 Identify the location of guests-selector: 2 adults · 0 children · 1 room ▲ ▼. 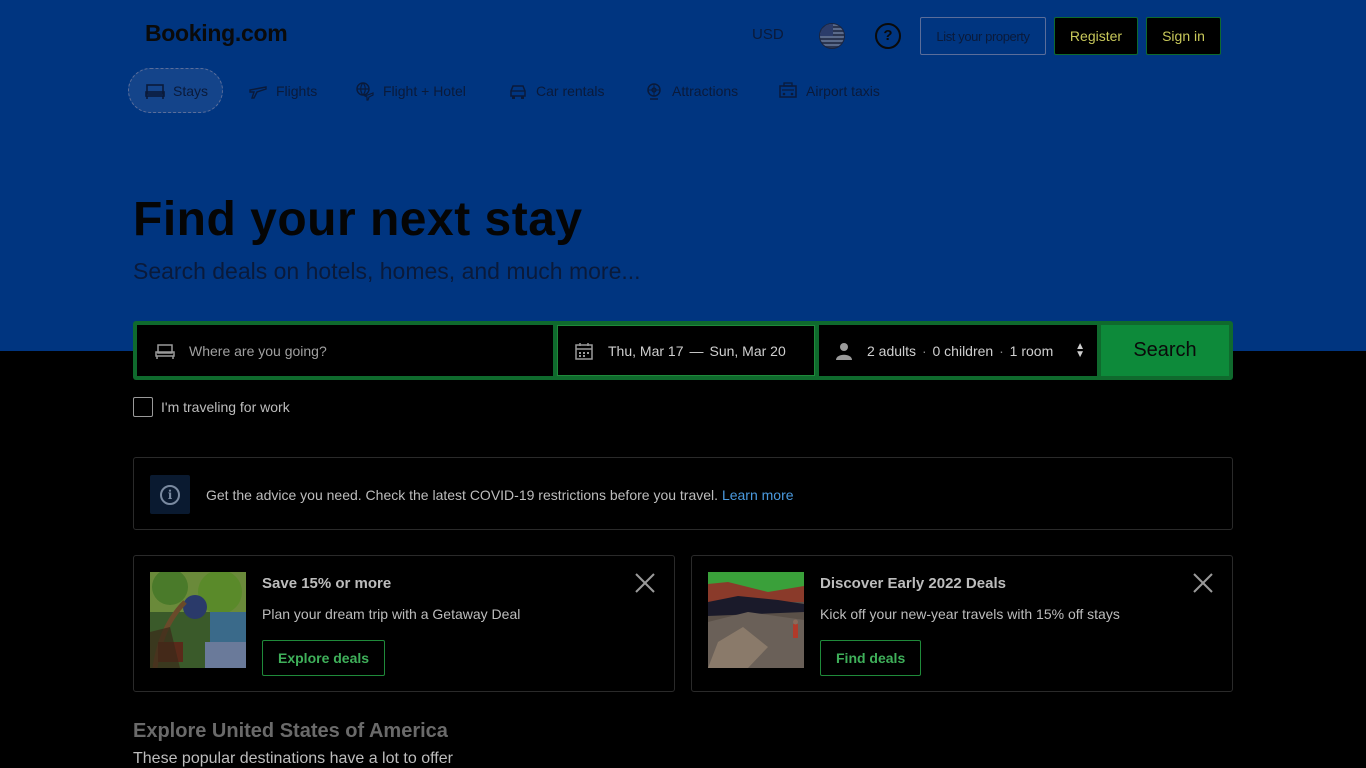
(958, 350).